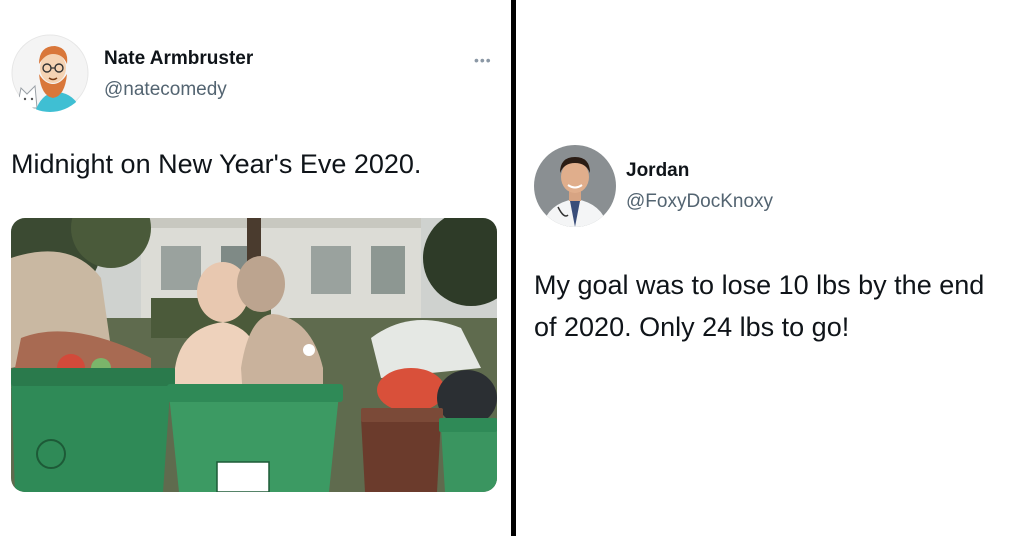  I want to click on avatar-jordan, so click(575, 186).